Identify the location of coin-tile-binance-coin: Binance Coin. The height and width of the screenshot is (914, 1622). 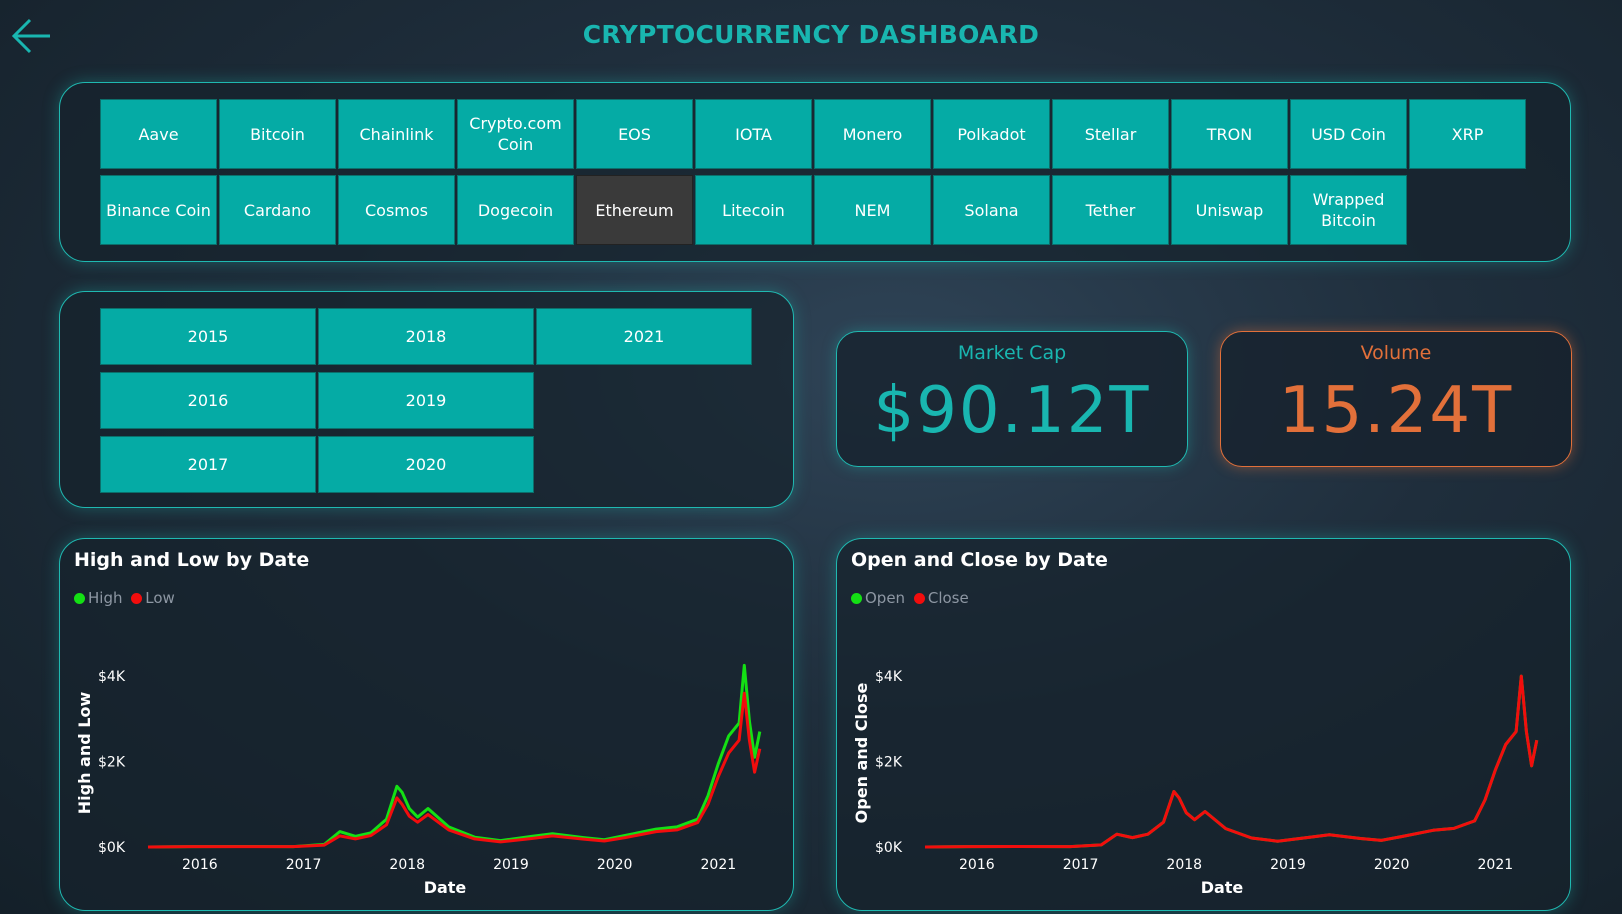
(158, 210).